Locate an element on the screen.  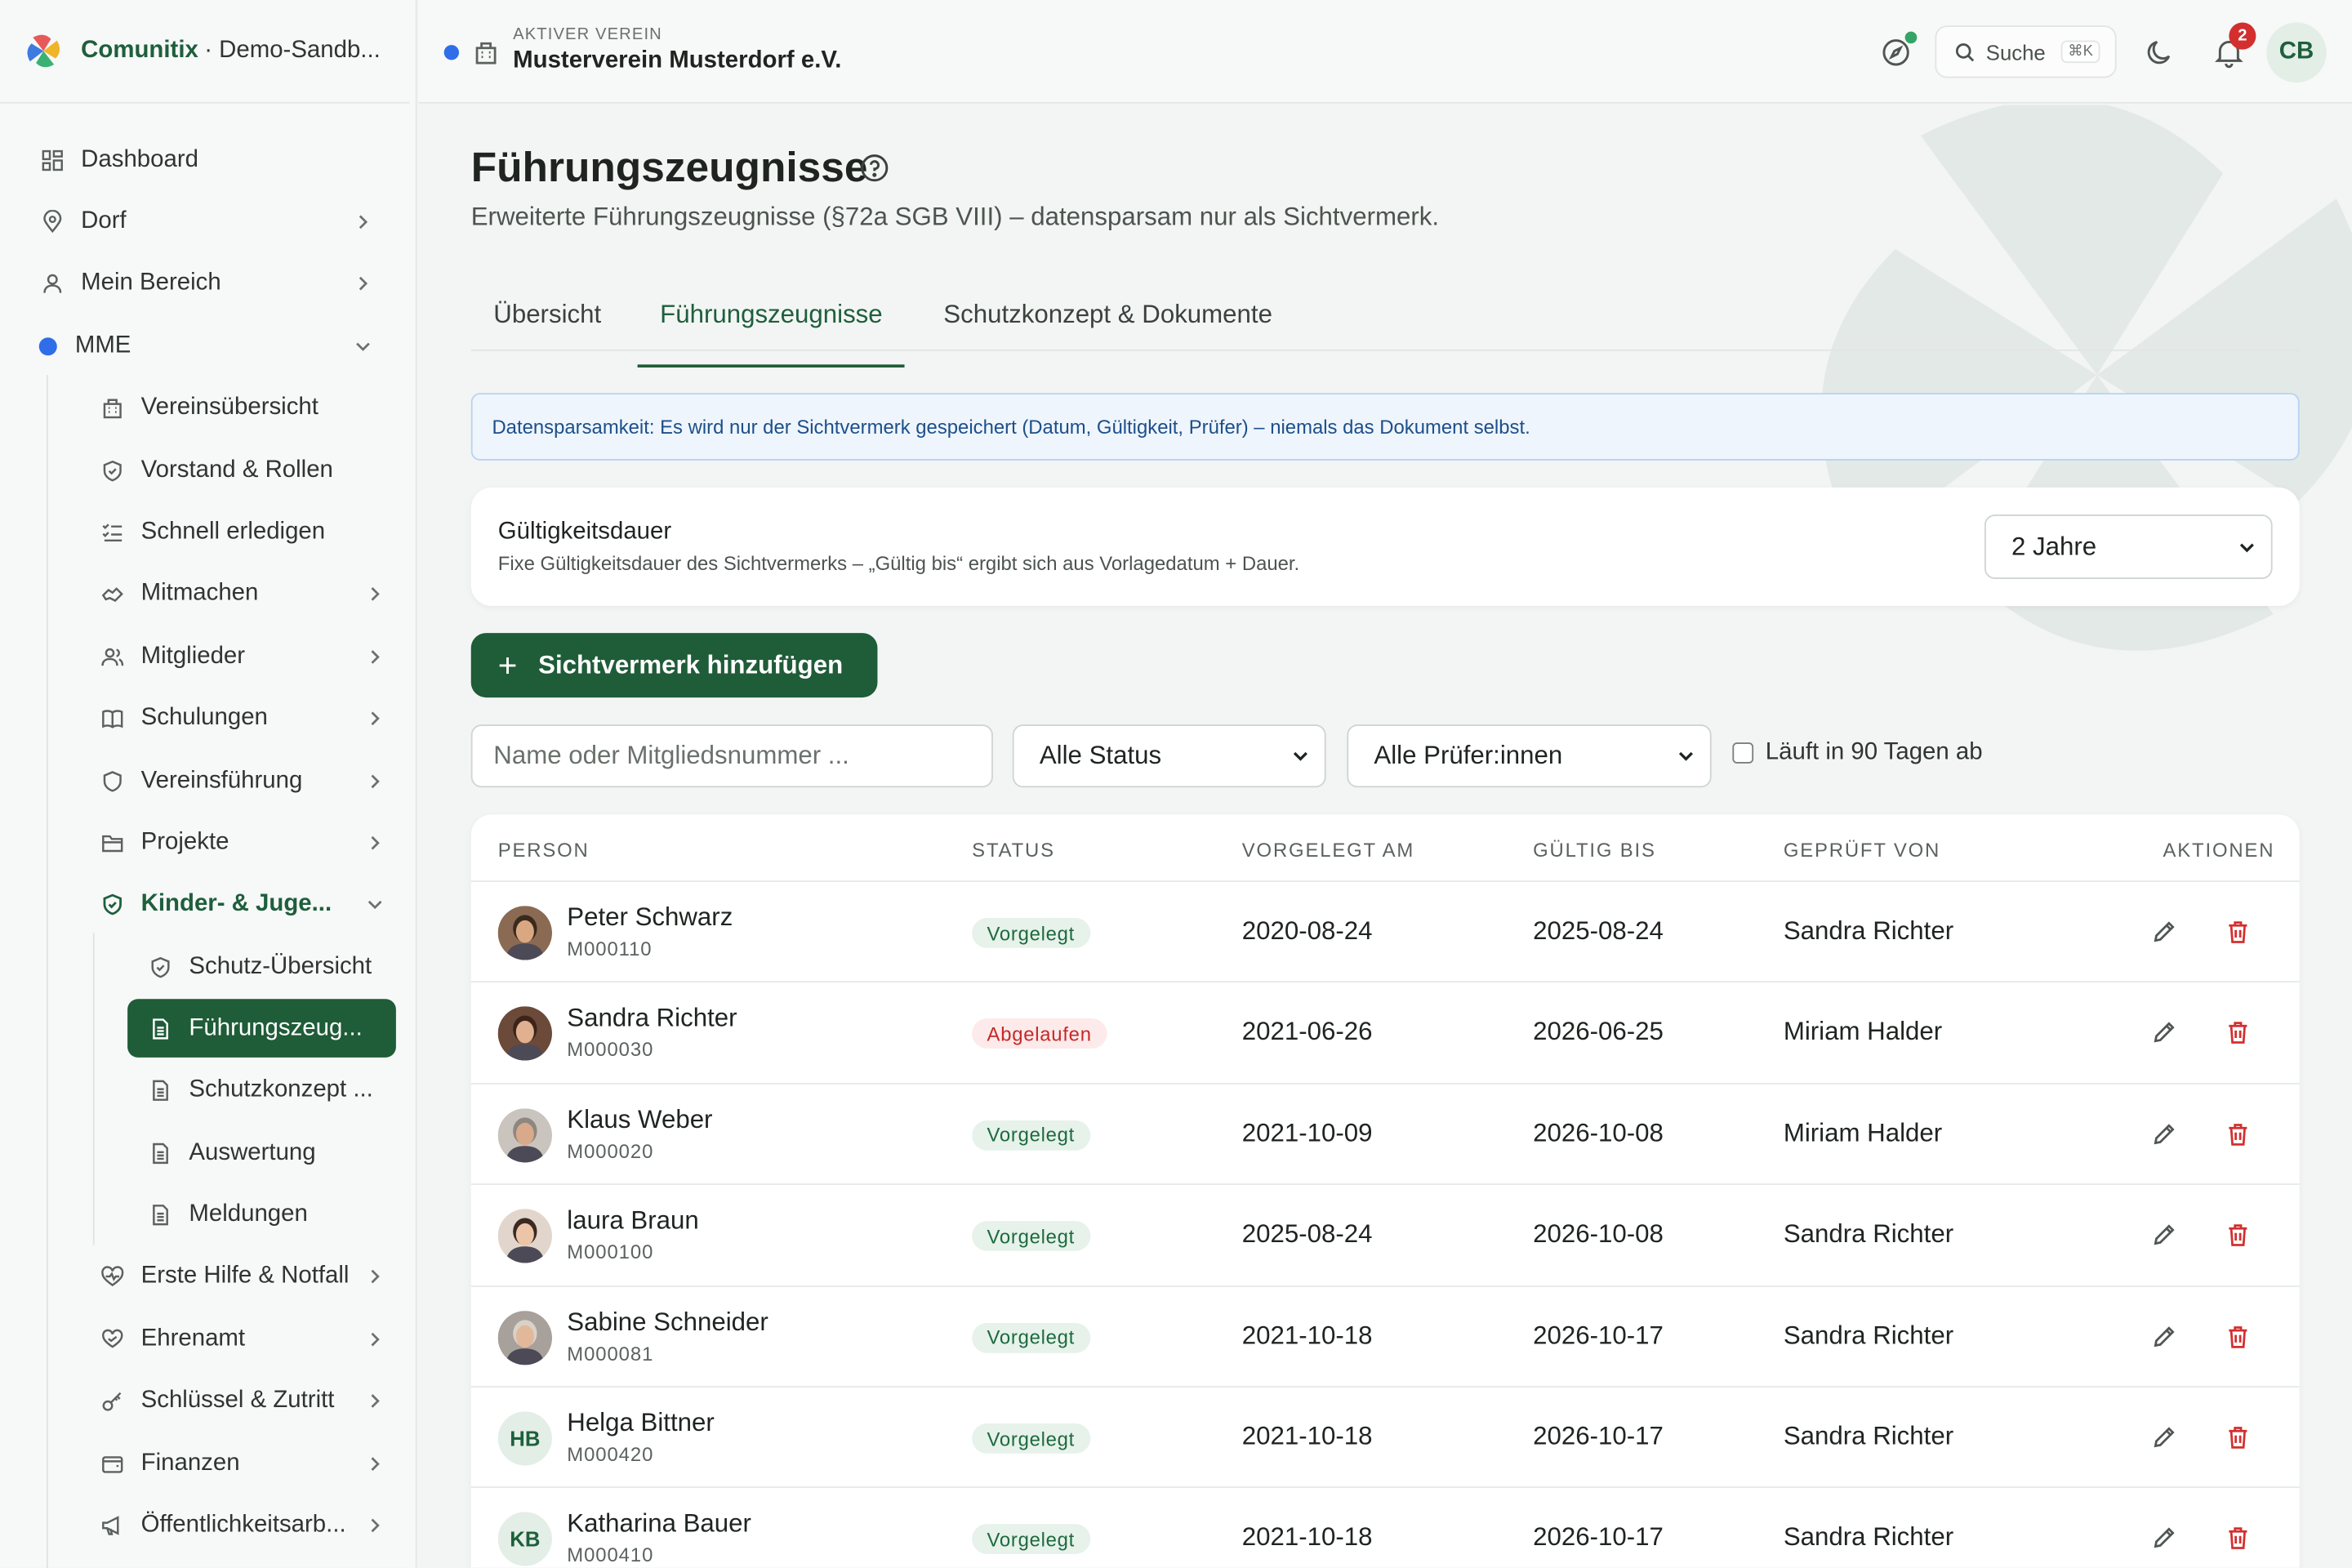
sidebar-item-dorf: Dorf is located at coordinates (208, 222).